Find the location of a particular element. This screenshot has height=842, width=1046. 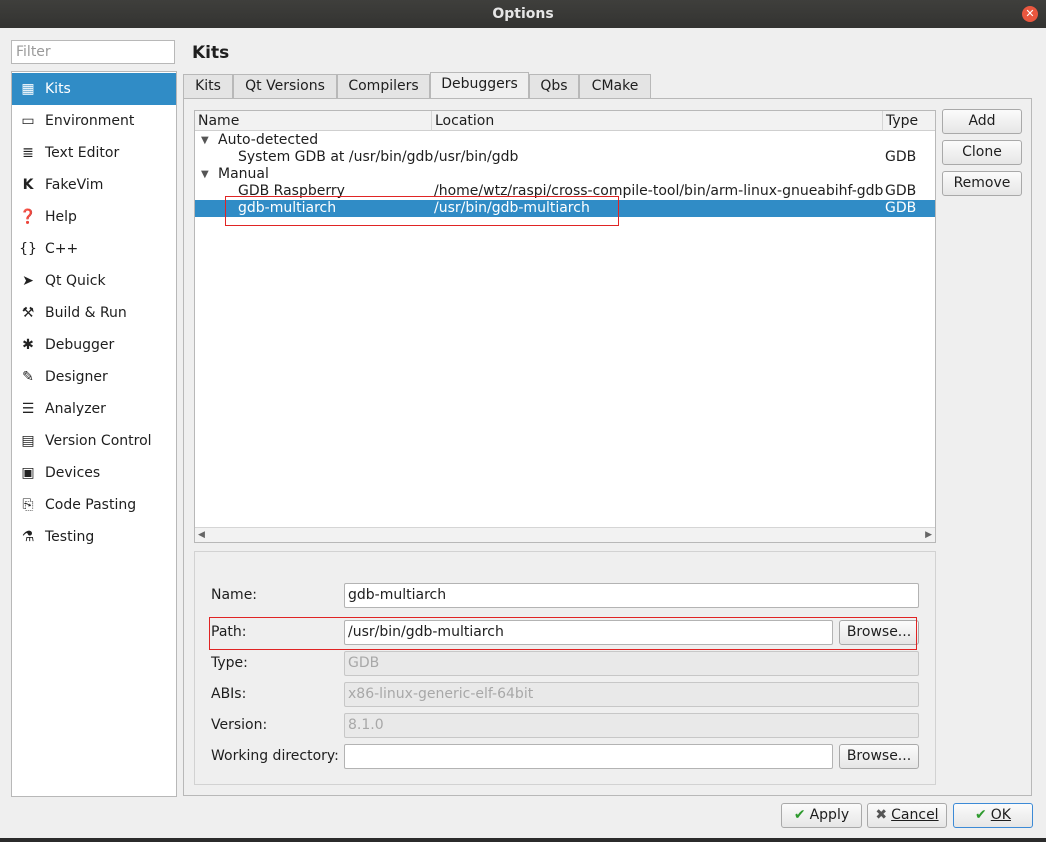

clone-button: Clone is located at coordinates (982, 152).